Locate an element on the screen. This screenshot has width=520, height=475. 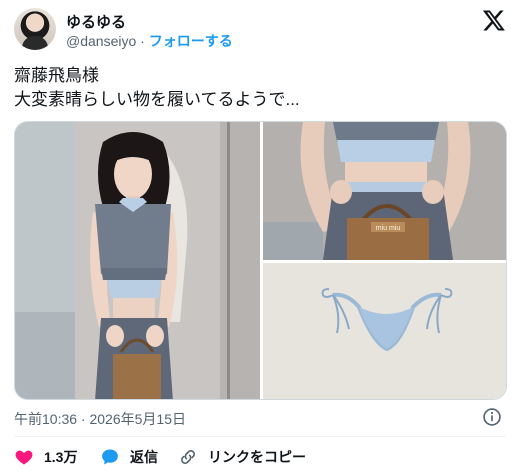
divider is located at coordinates (260, 436).